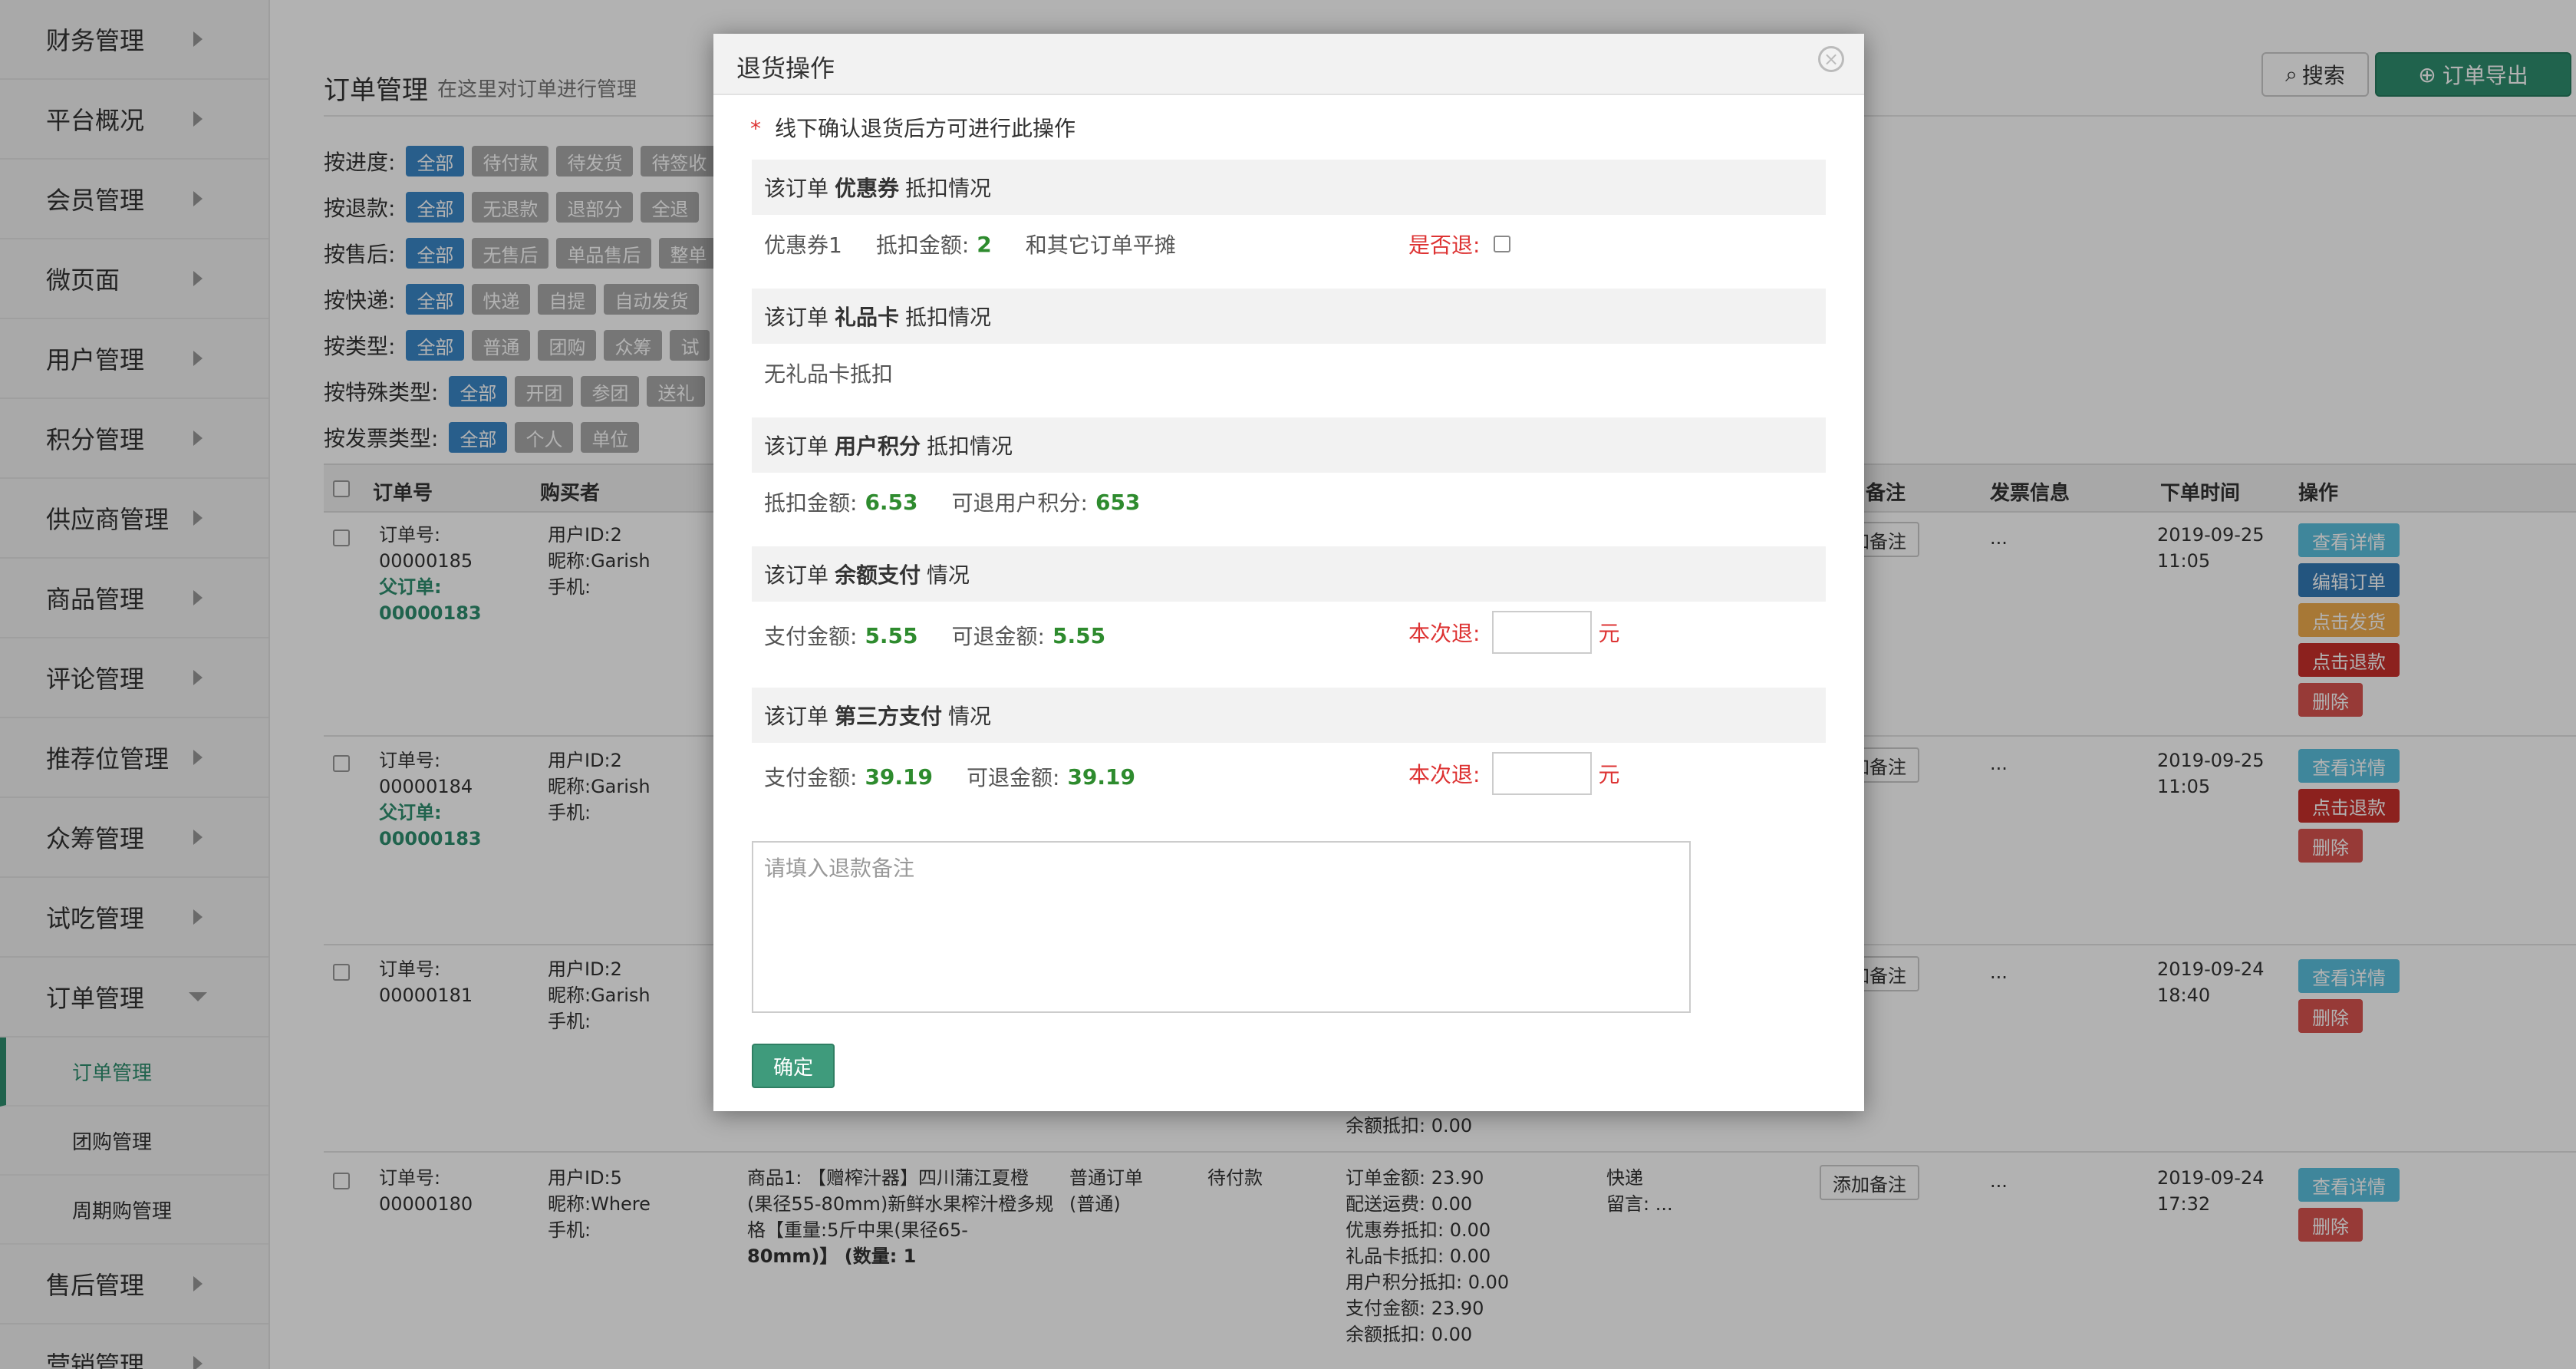  What do you see at coordinates (966, 777) in the screenshot?
I see `thirdparty-section-body: 支付金额: 39.19 可退金额: 39.19` at bounding box center [966, 777].